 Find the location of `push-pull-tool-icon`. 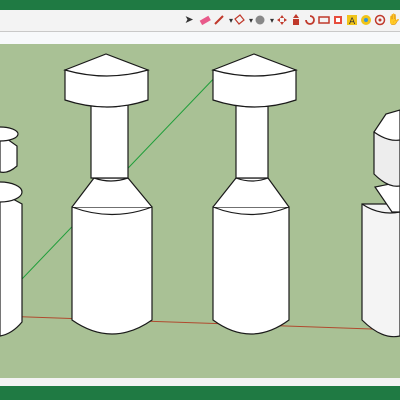

push-pull-tool-icon is located at coordinates (296, 20).